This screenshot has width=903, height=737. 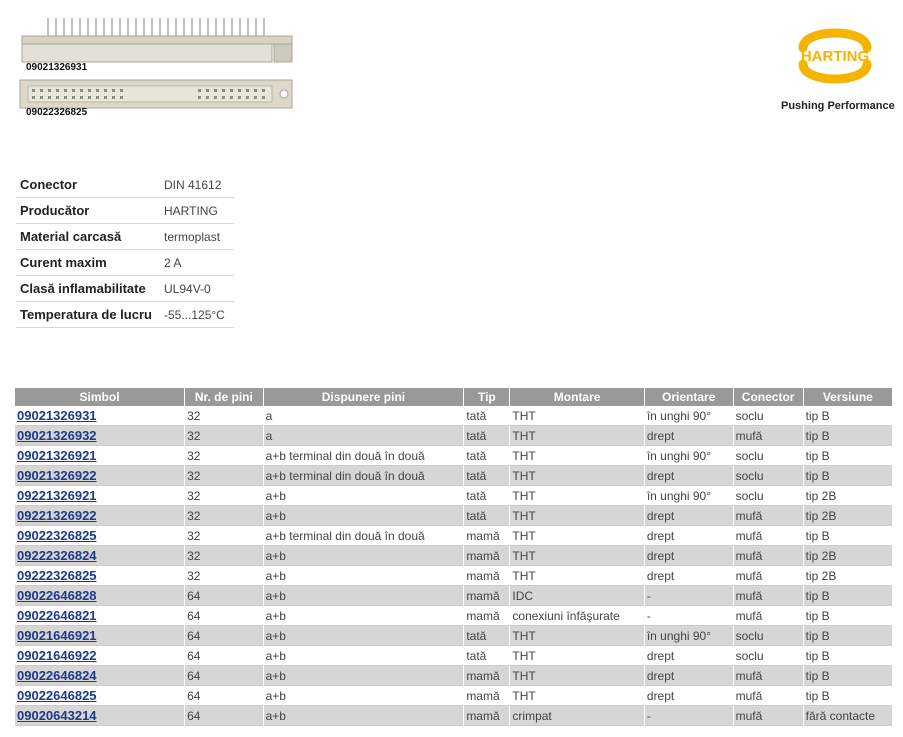 I want to click on spec-value: UL94V-0, so click(x=197, y=288).